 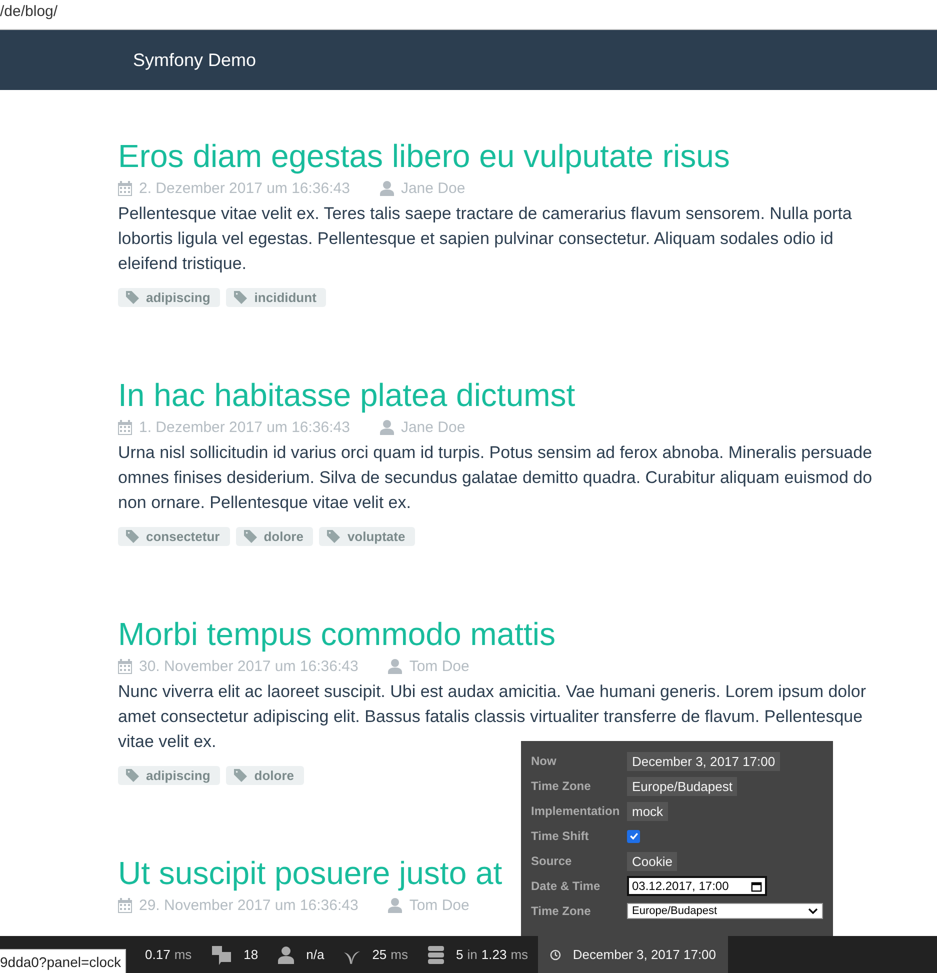 What do you see at coordinates (244, 427) in the screenshot?
I see `post-date: 1. Dezember 2017 um 16:36:43` at bounding box center [244, 427].